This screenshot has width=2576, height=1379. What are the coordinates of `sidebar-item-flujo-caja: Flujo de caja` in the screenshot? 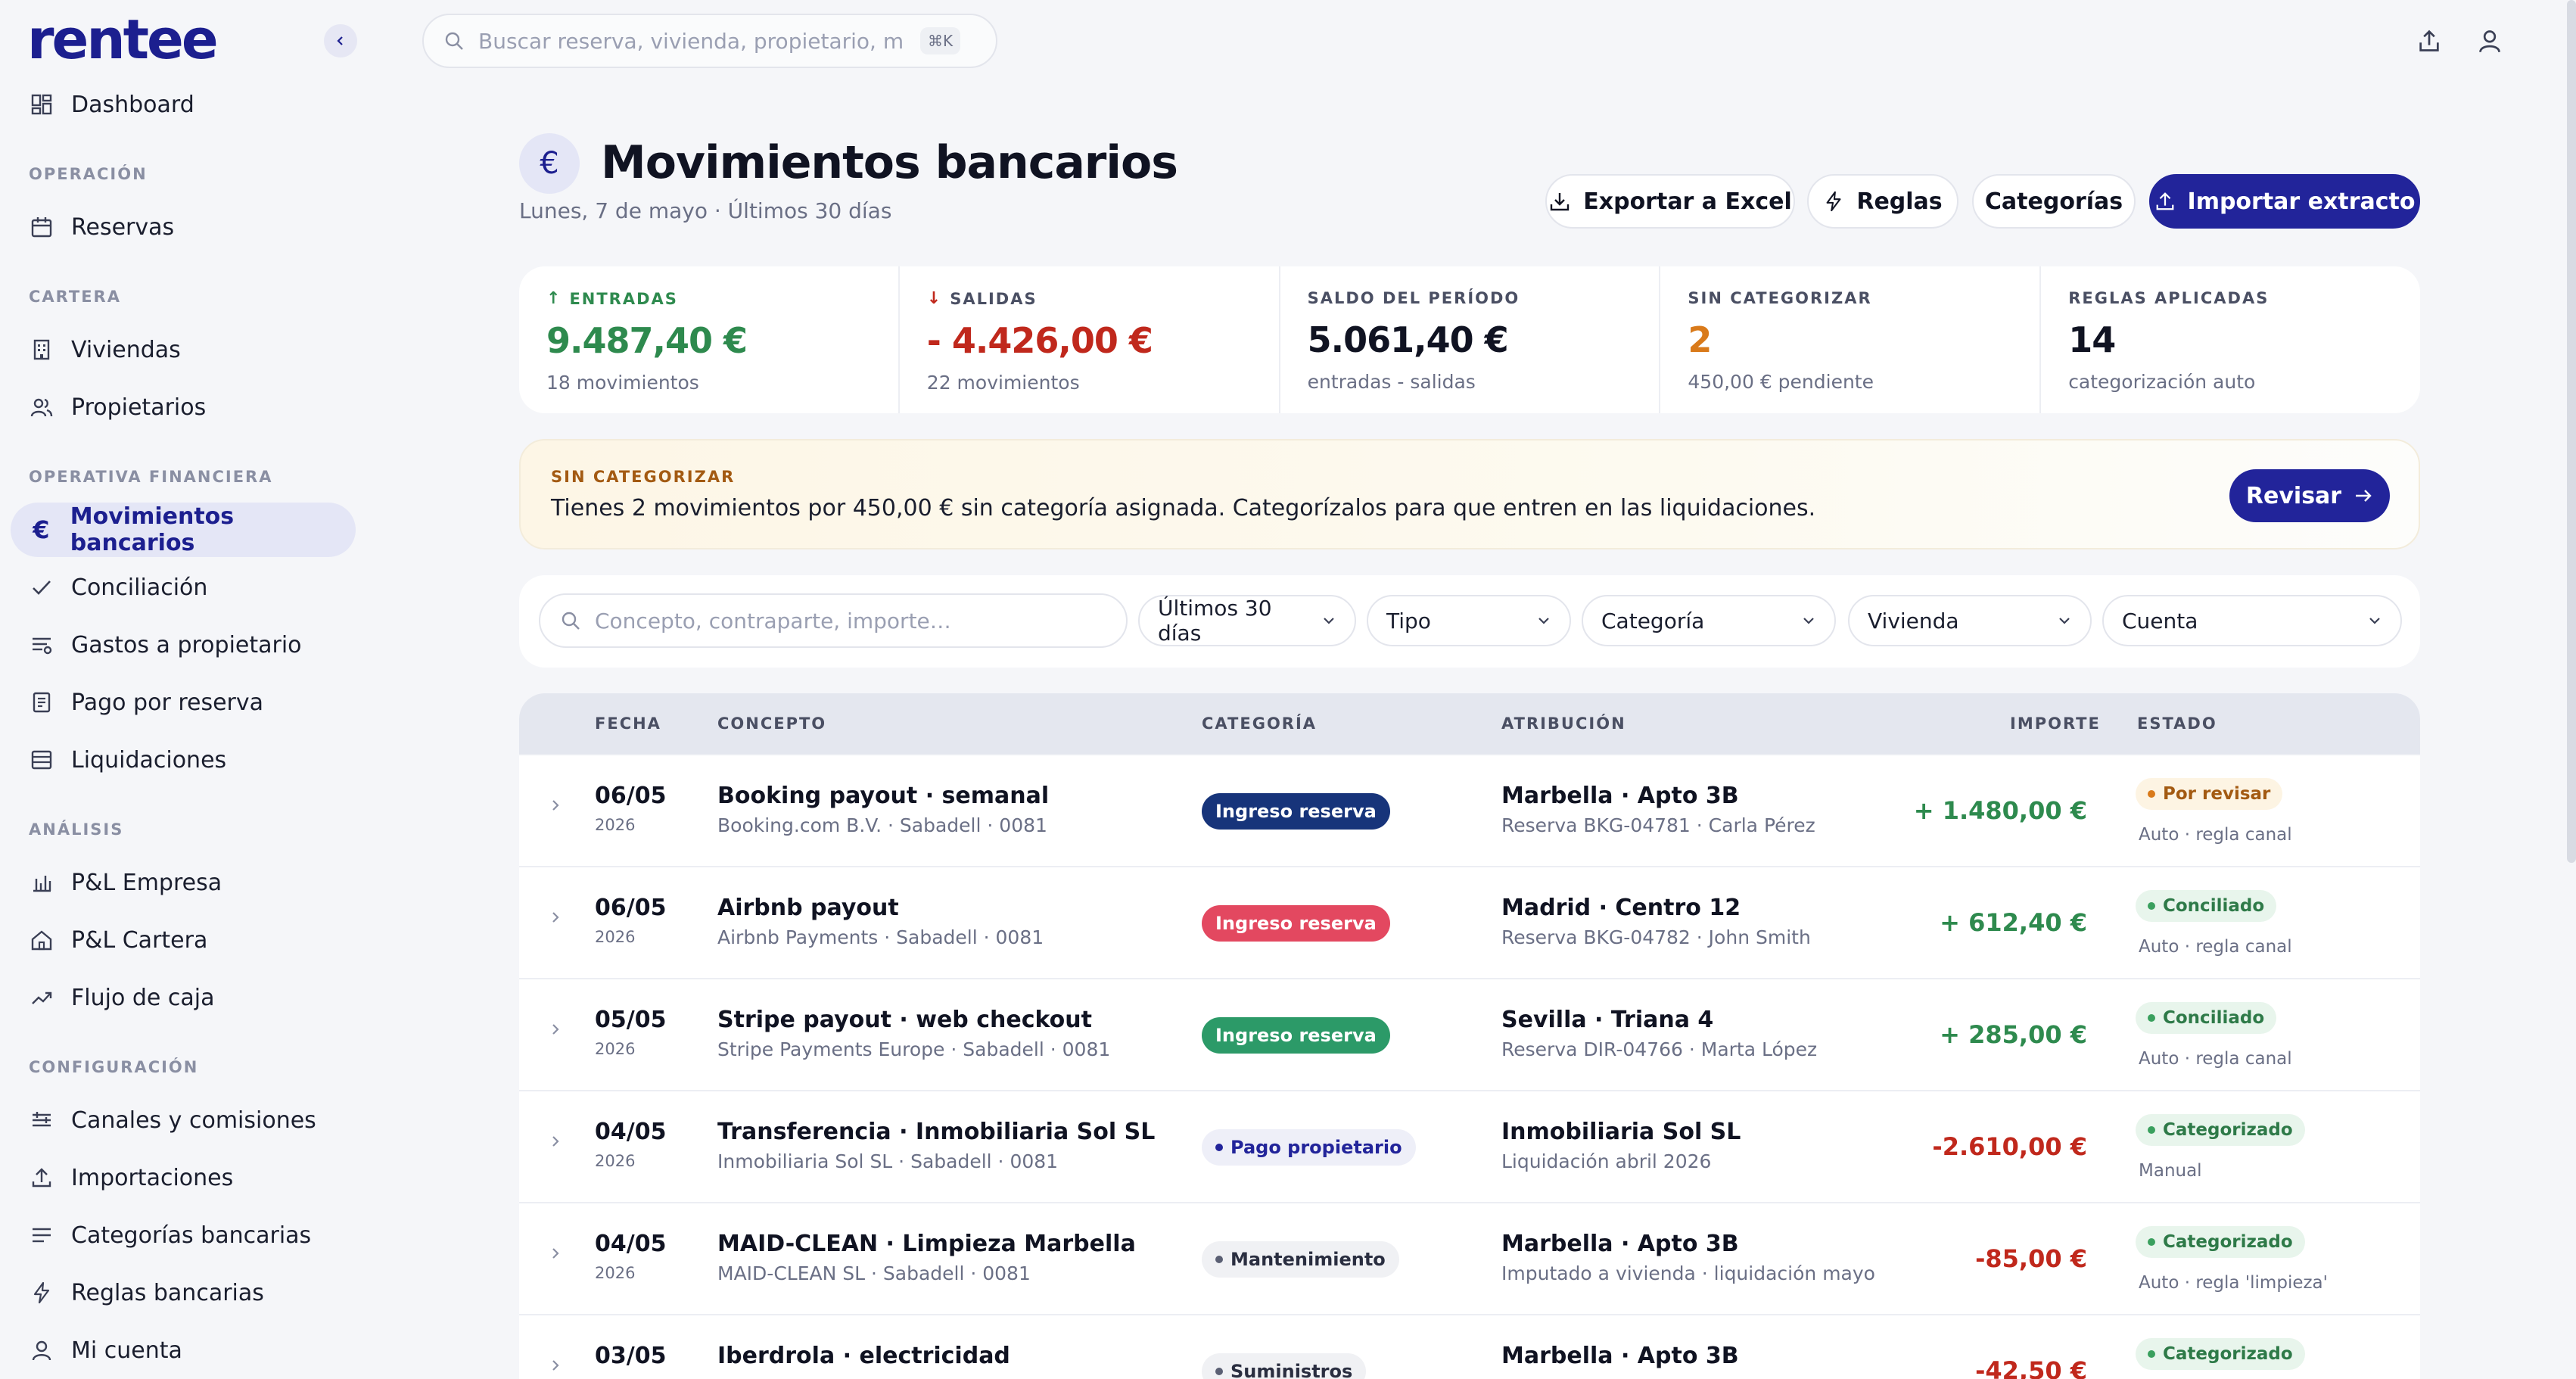 It's located at (183, 997).